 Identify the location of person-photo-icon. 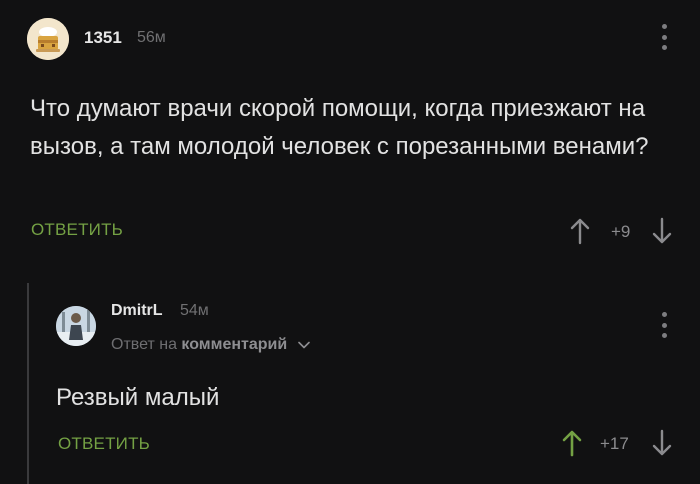
(76, 326).